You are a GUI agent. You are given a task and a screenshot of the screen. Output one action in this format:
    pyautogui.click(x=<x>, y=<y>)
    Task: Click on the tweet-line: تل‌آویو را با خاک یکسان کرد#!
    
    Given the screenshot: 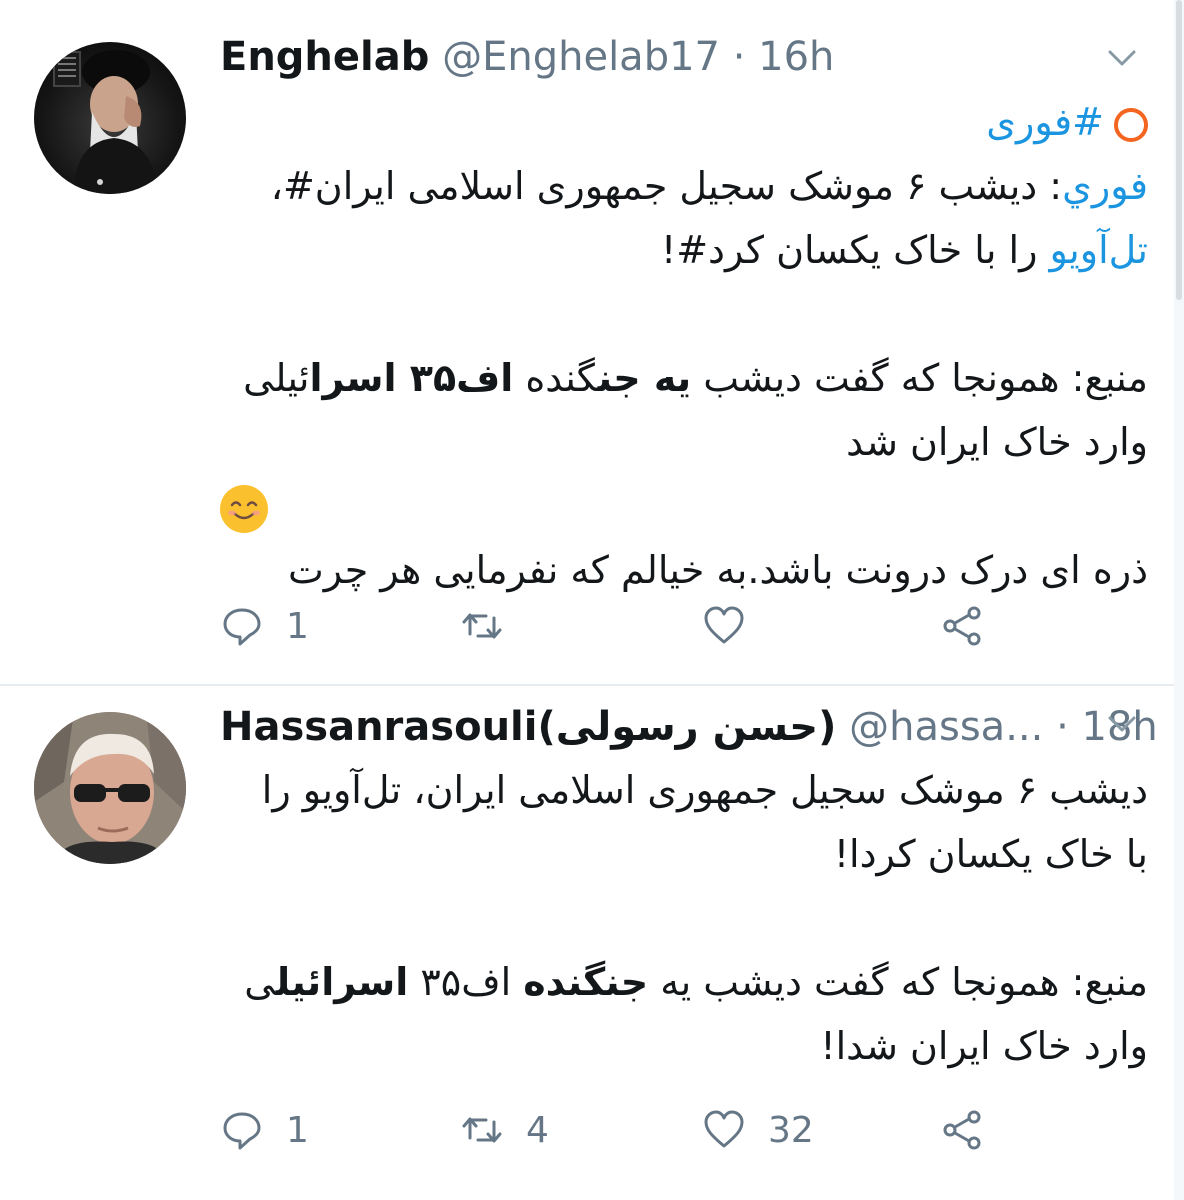 What is the action you would take?
    pyautogui.click(x=679, y=250)
    